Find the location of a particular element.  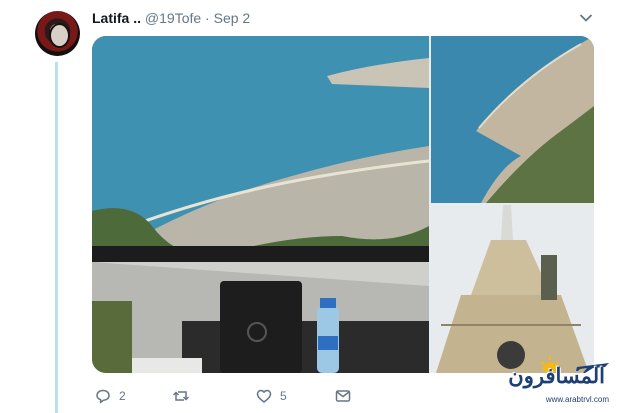

photo-coast-aerial-illustration is located at coordinates (512, 119).